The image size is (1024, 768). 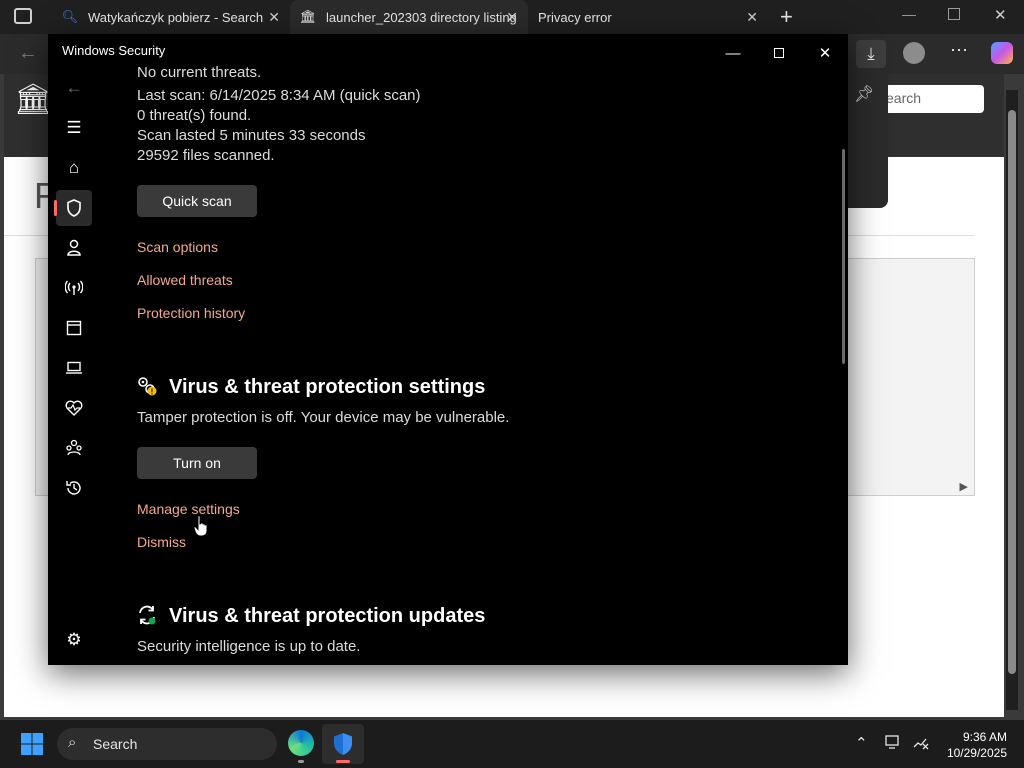 What do you see at coordinates (1000, 15) in the screenshot?
I see `close-browser-icon: ✕` at bounding box center [1000, 15].